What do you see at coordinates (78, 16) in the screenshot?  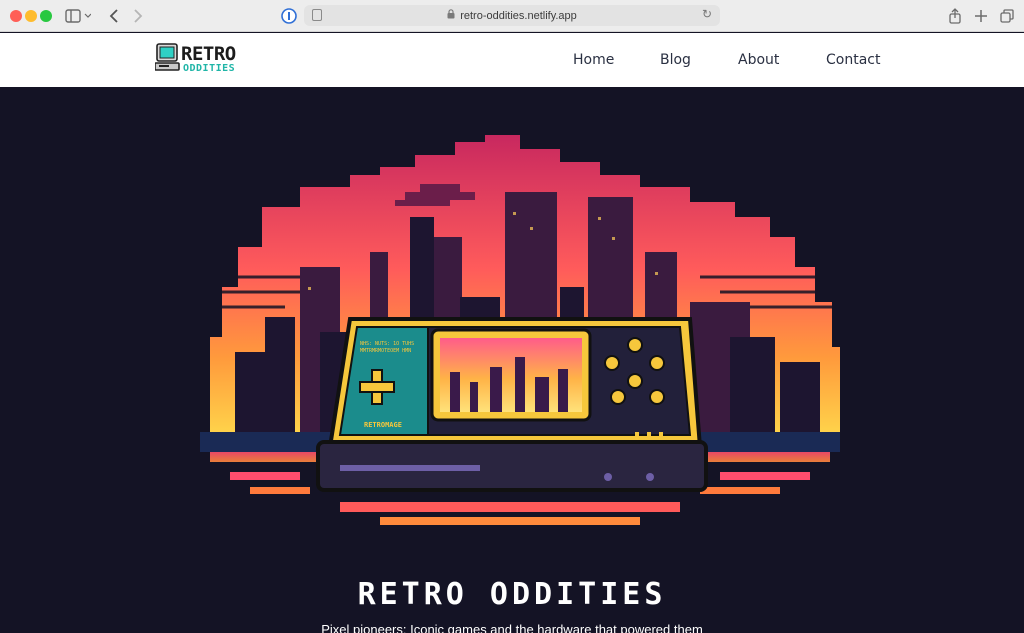 I see `sidebar-toggle-icon` at bounding box center [78, 16].